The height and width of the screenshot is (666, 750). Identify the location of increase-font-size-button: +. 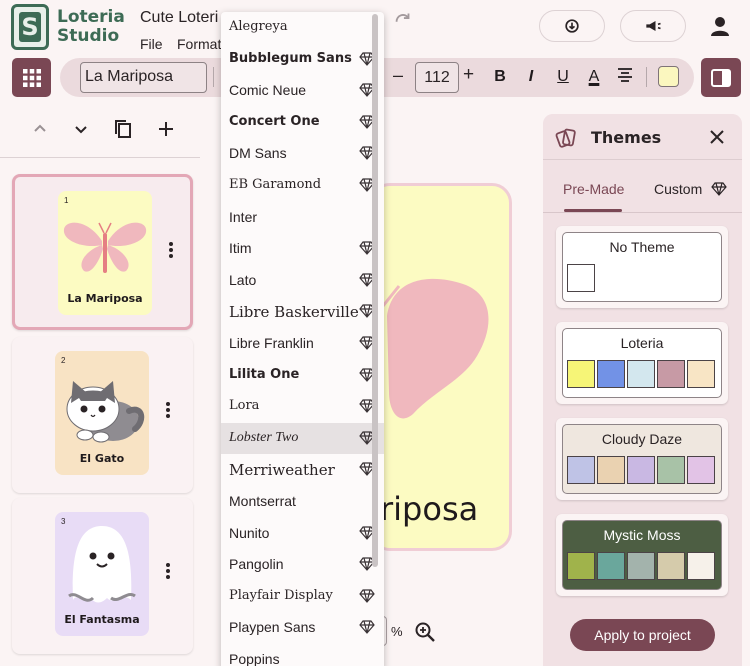
(468, 75).